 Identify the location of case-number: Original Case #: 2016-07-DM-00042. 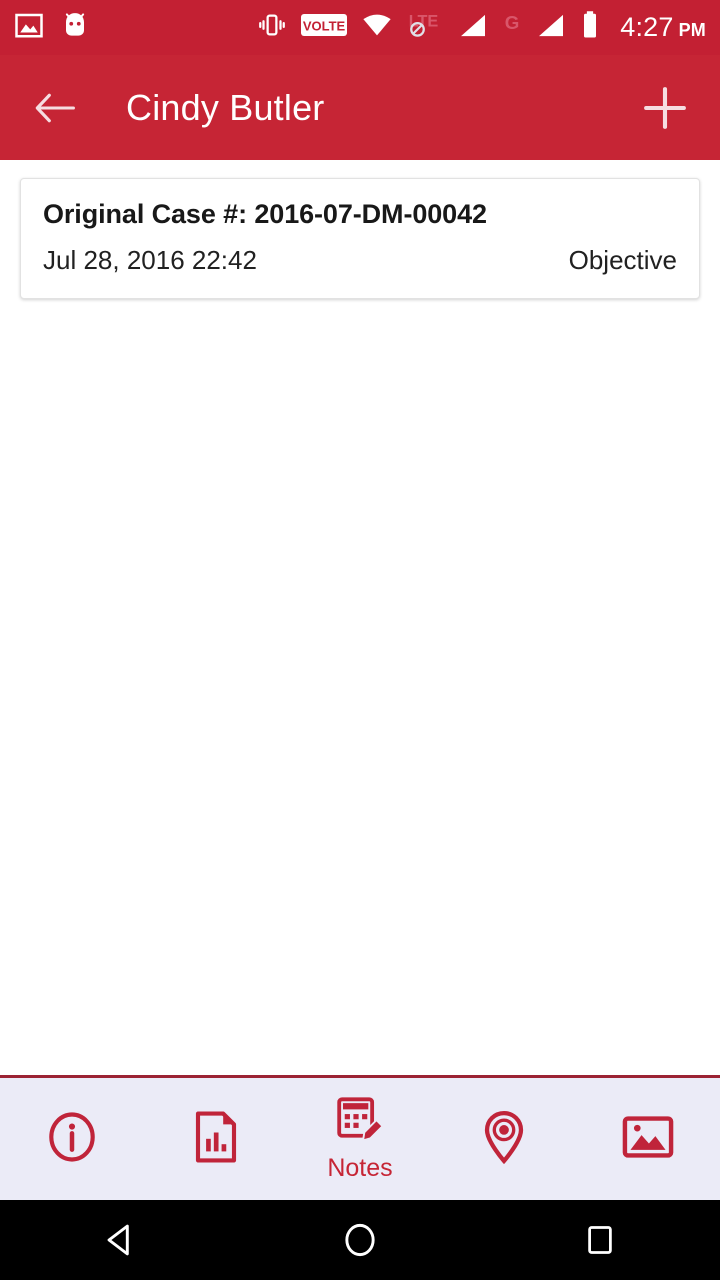
(265, 214).